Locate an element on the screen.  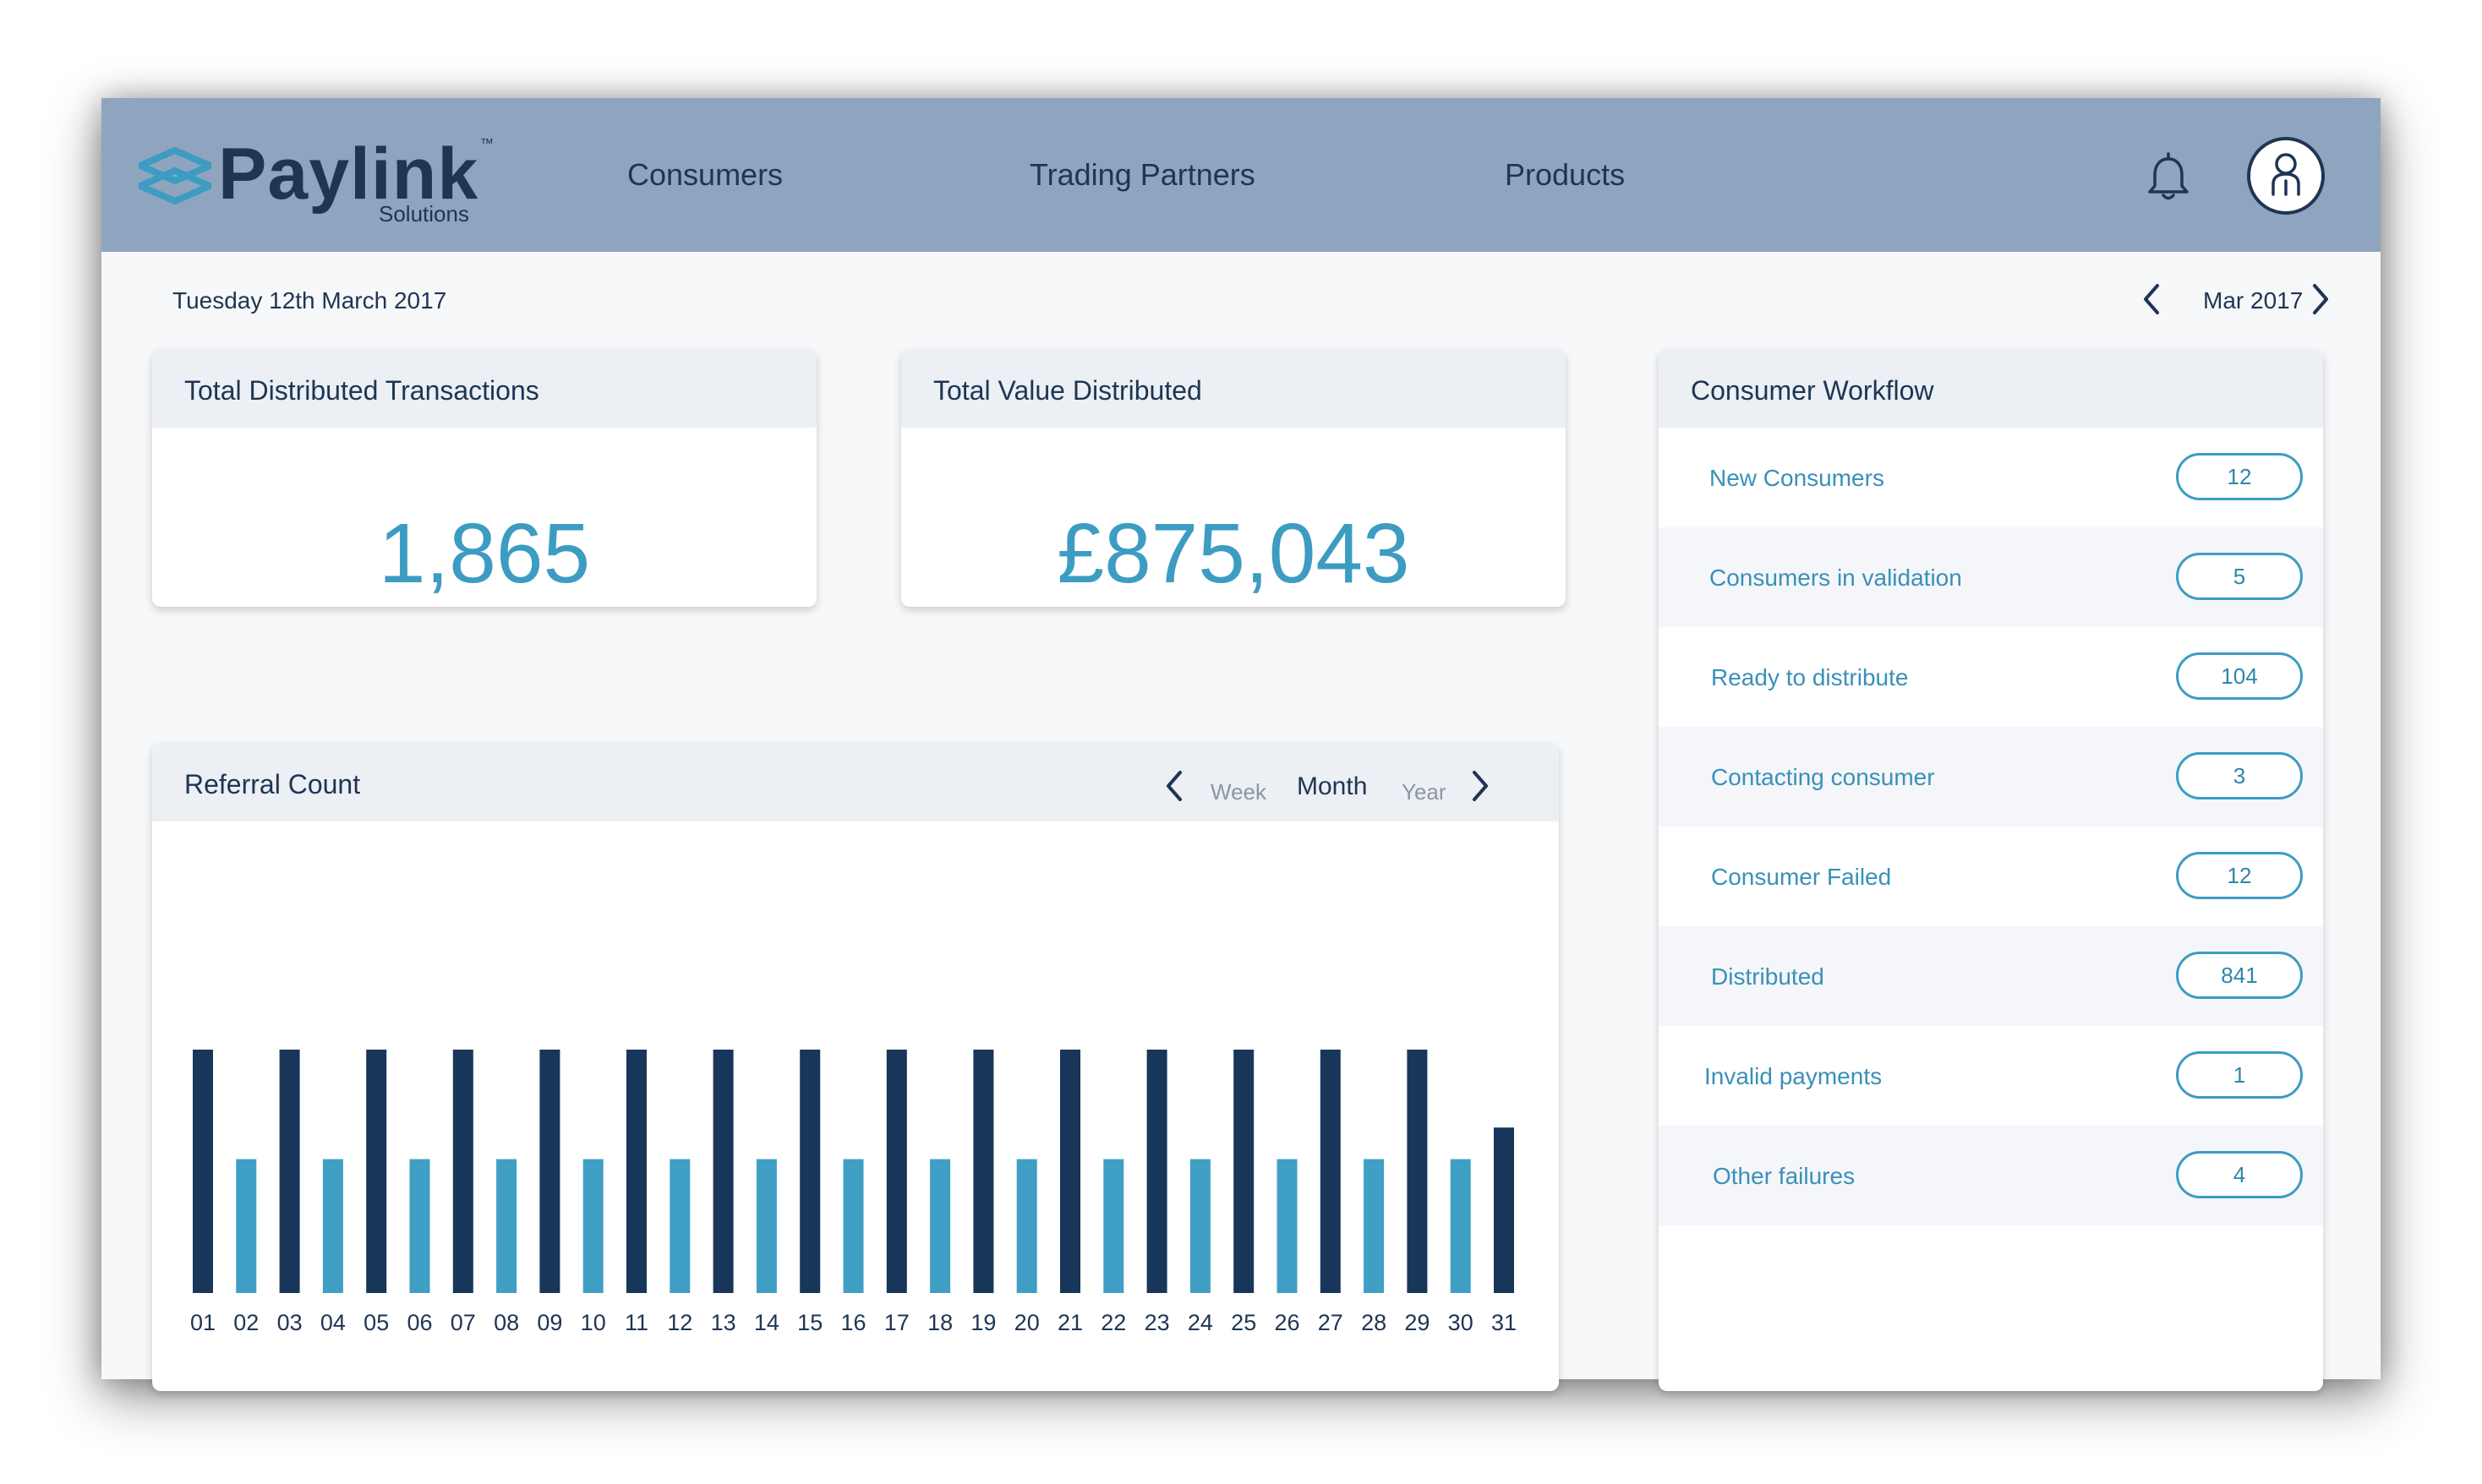
x-tick-label: 13 is located at coordinates (723, 1323).